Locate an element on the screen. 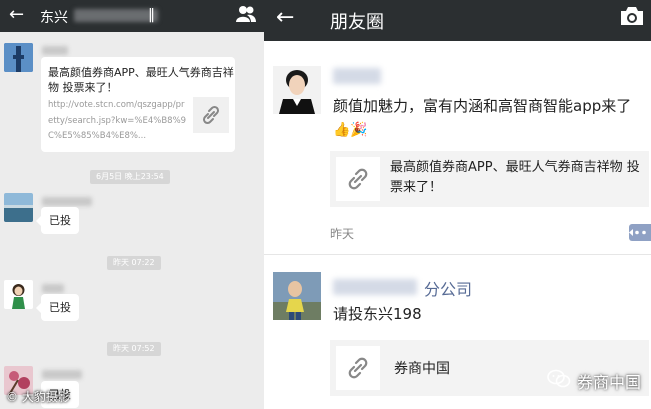 This screenshot has width=651, height=409. moments-title: 朋友圈 is located at coordinates (357, 22).